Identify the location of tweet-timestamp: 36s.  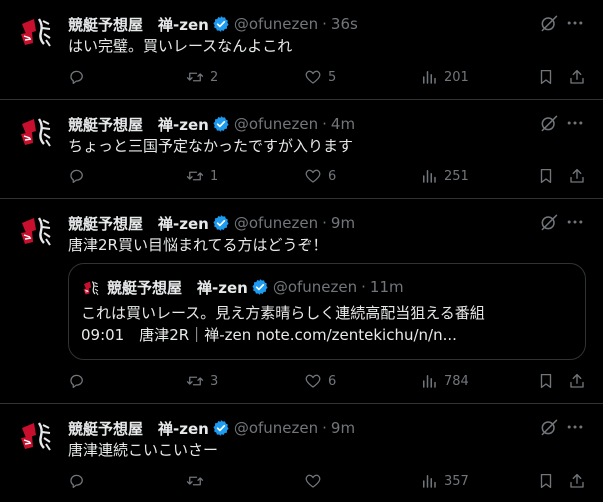
(344, 24).